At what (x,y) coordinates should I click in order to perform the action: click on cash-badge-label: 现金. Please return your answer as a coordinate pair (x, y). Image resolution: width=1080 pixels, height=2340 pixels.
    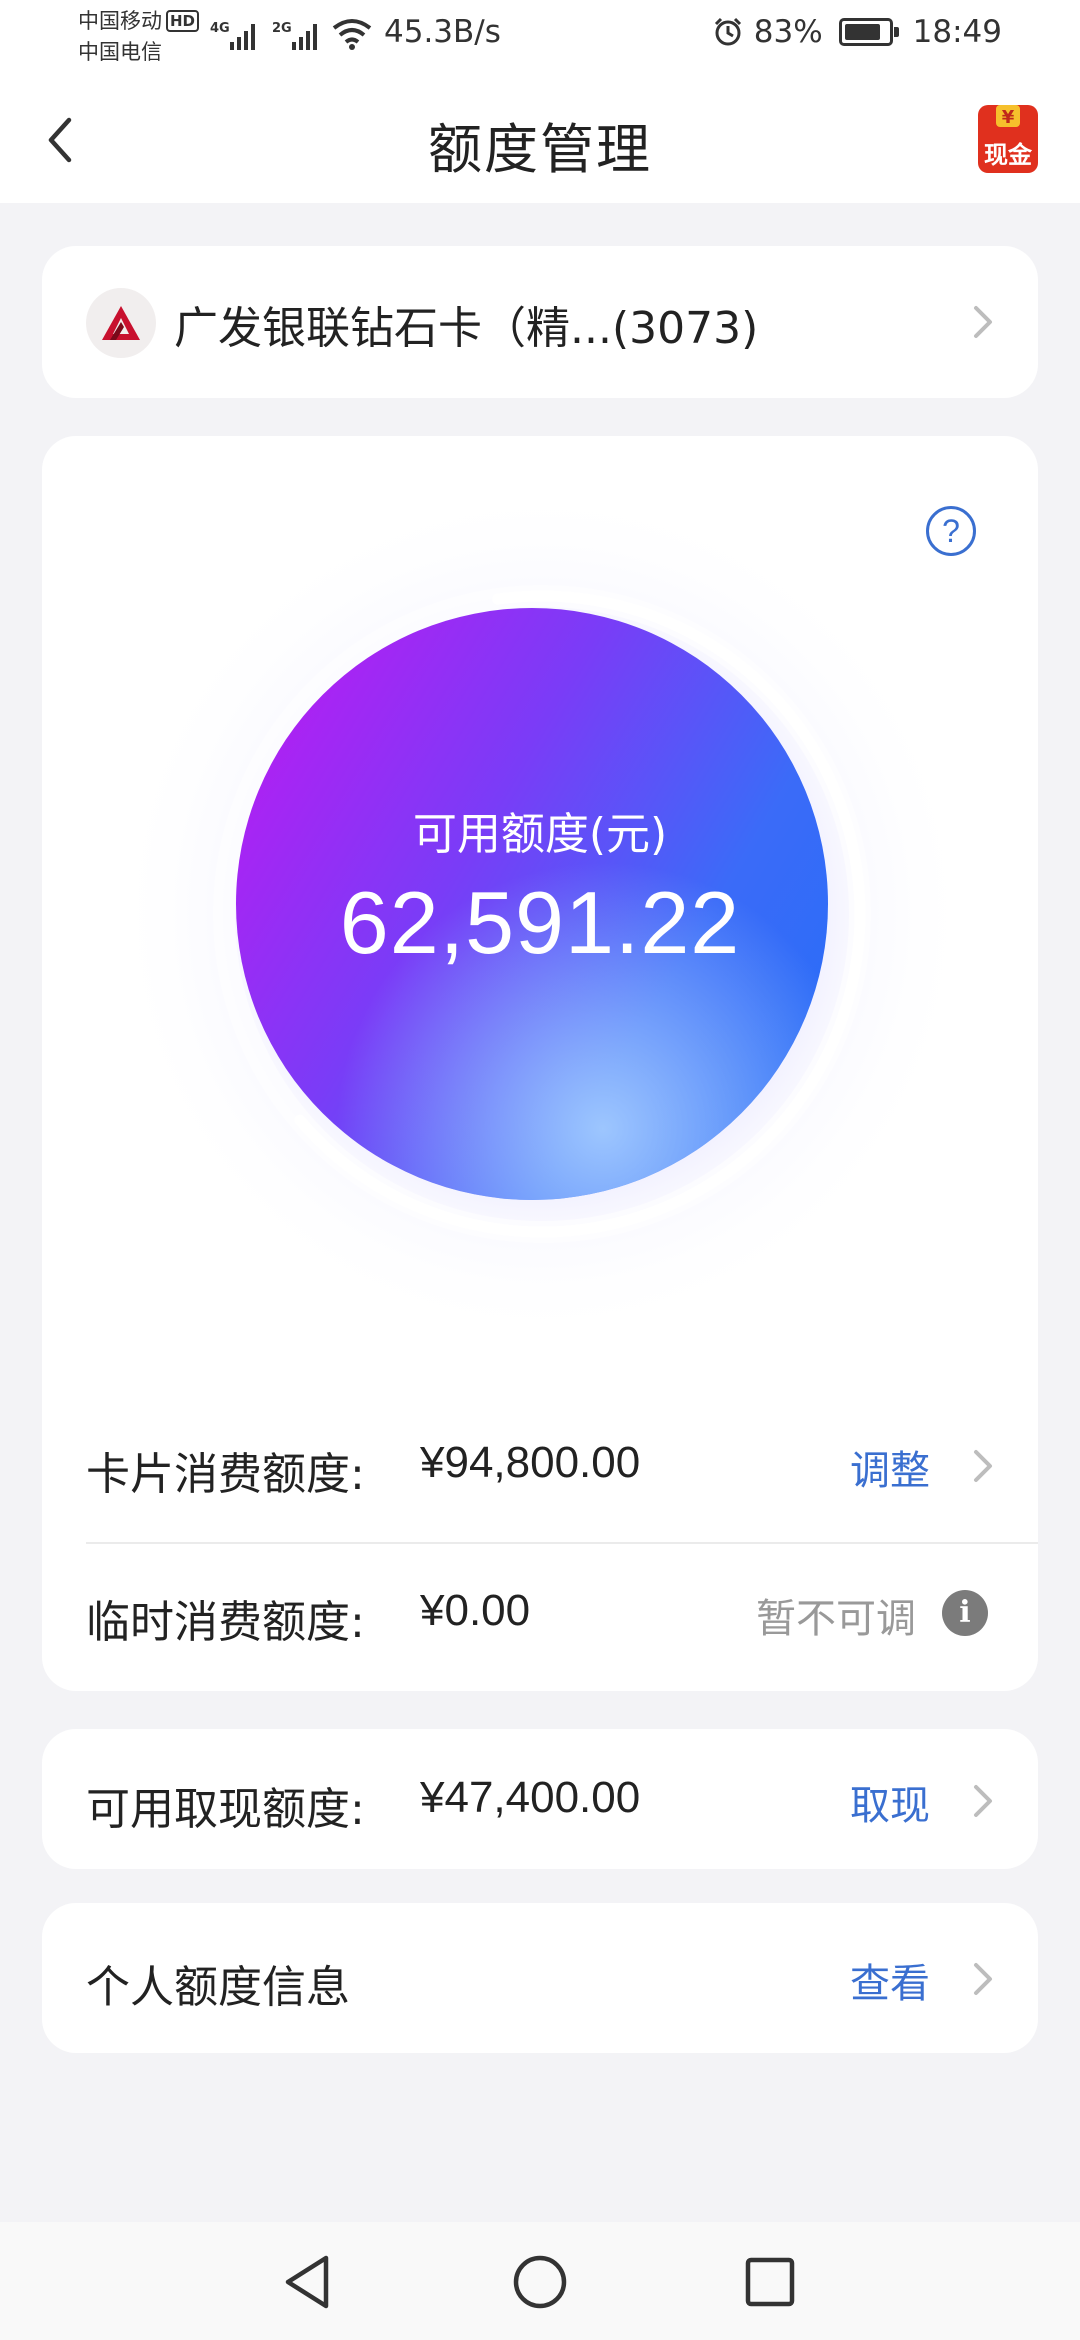
    Looking at the image, I should click on (1008, 155).